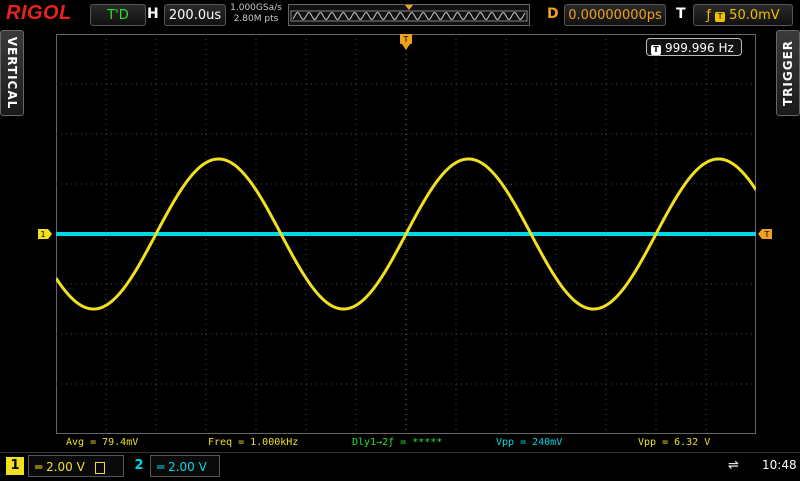 The height and width of the screenshot is (481, 800). Describe the element at coordinates (553, 14) in the screenshot. I see `delay-label: D` at that location.